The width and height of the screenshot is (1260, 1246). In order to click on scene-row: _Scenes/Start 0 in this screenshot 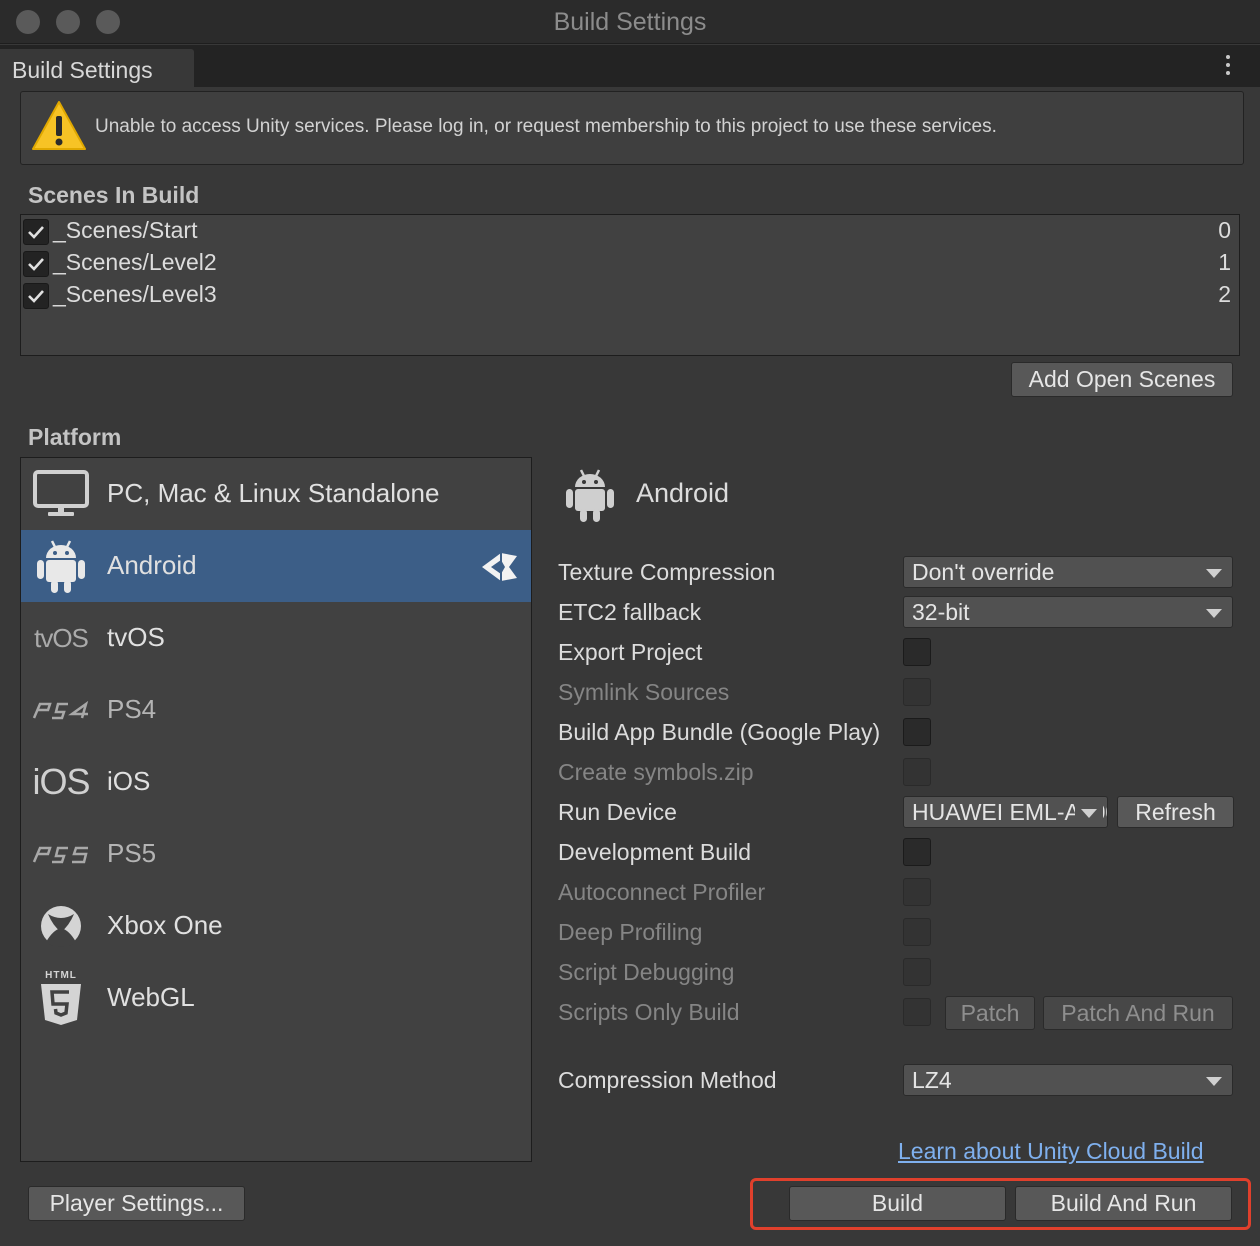, I will do `click(630, 232)`.